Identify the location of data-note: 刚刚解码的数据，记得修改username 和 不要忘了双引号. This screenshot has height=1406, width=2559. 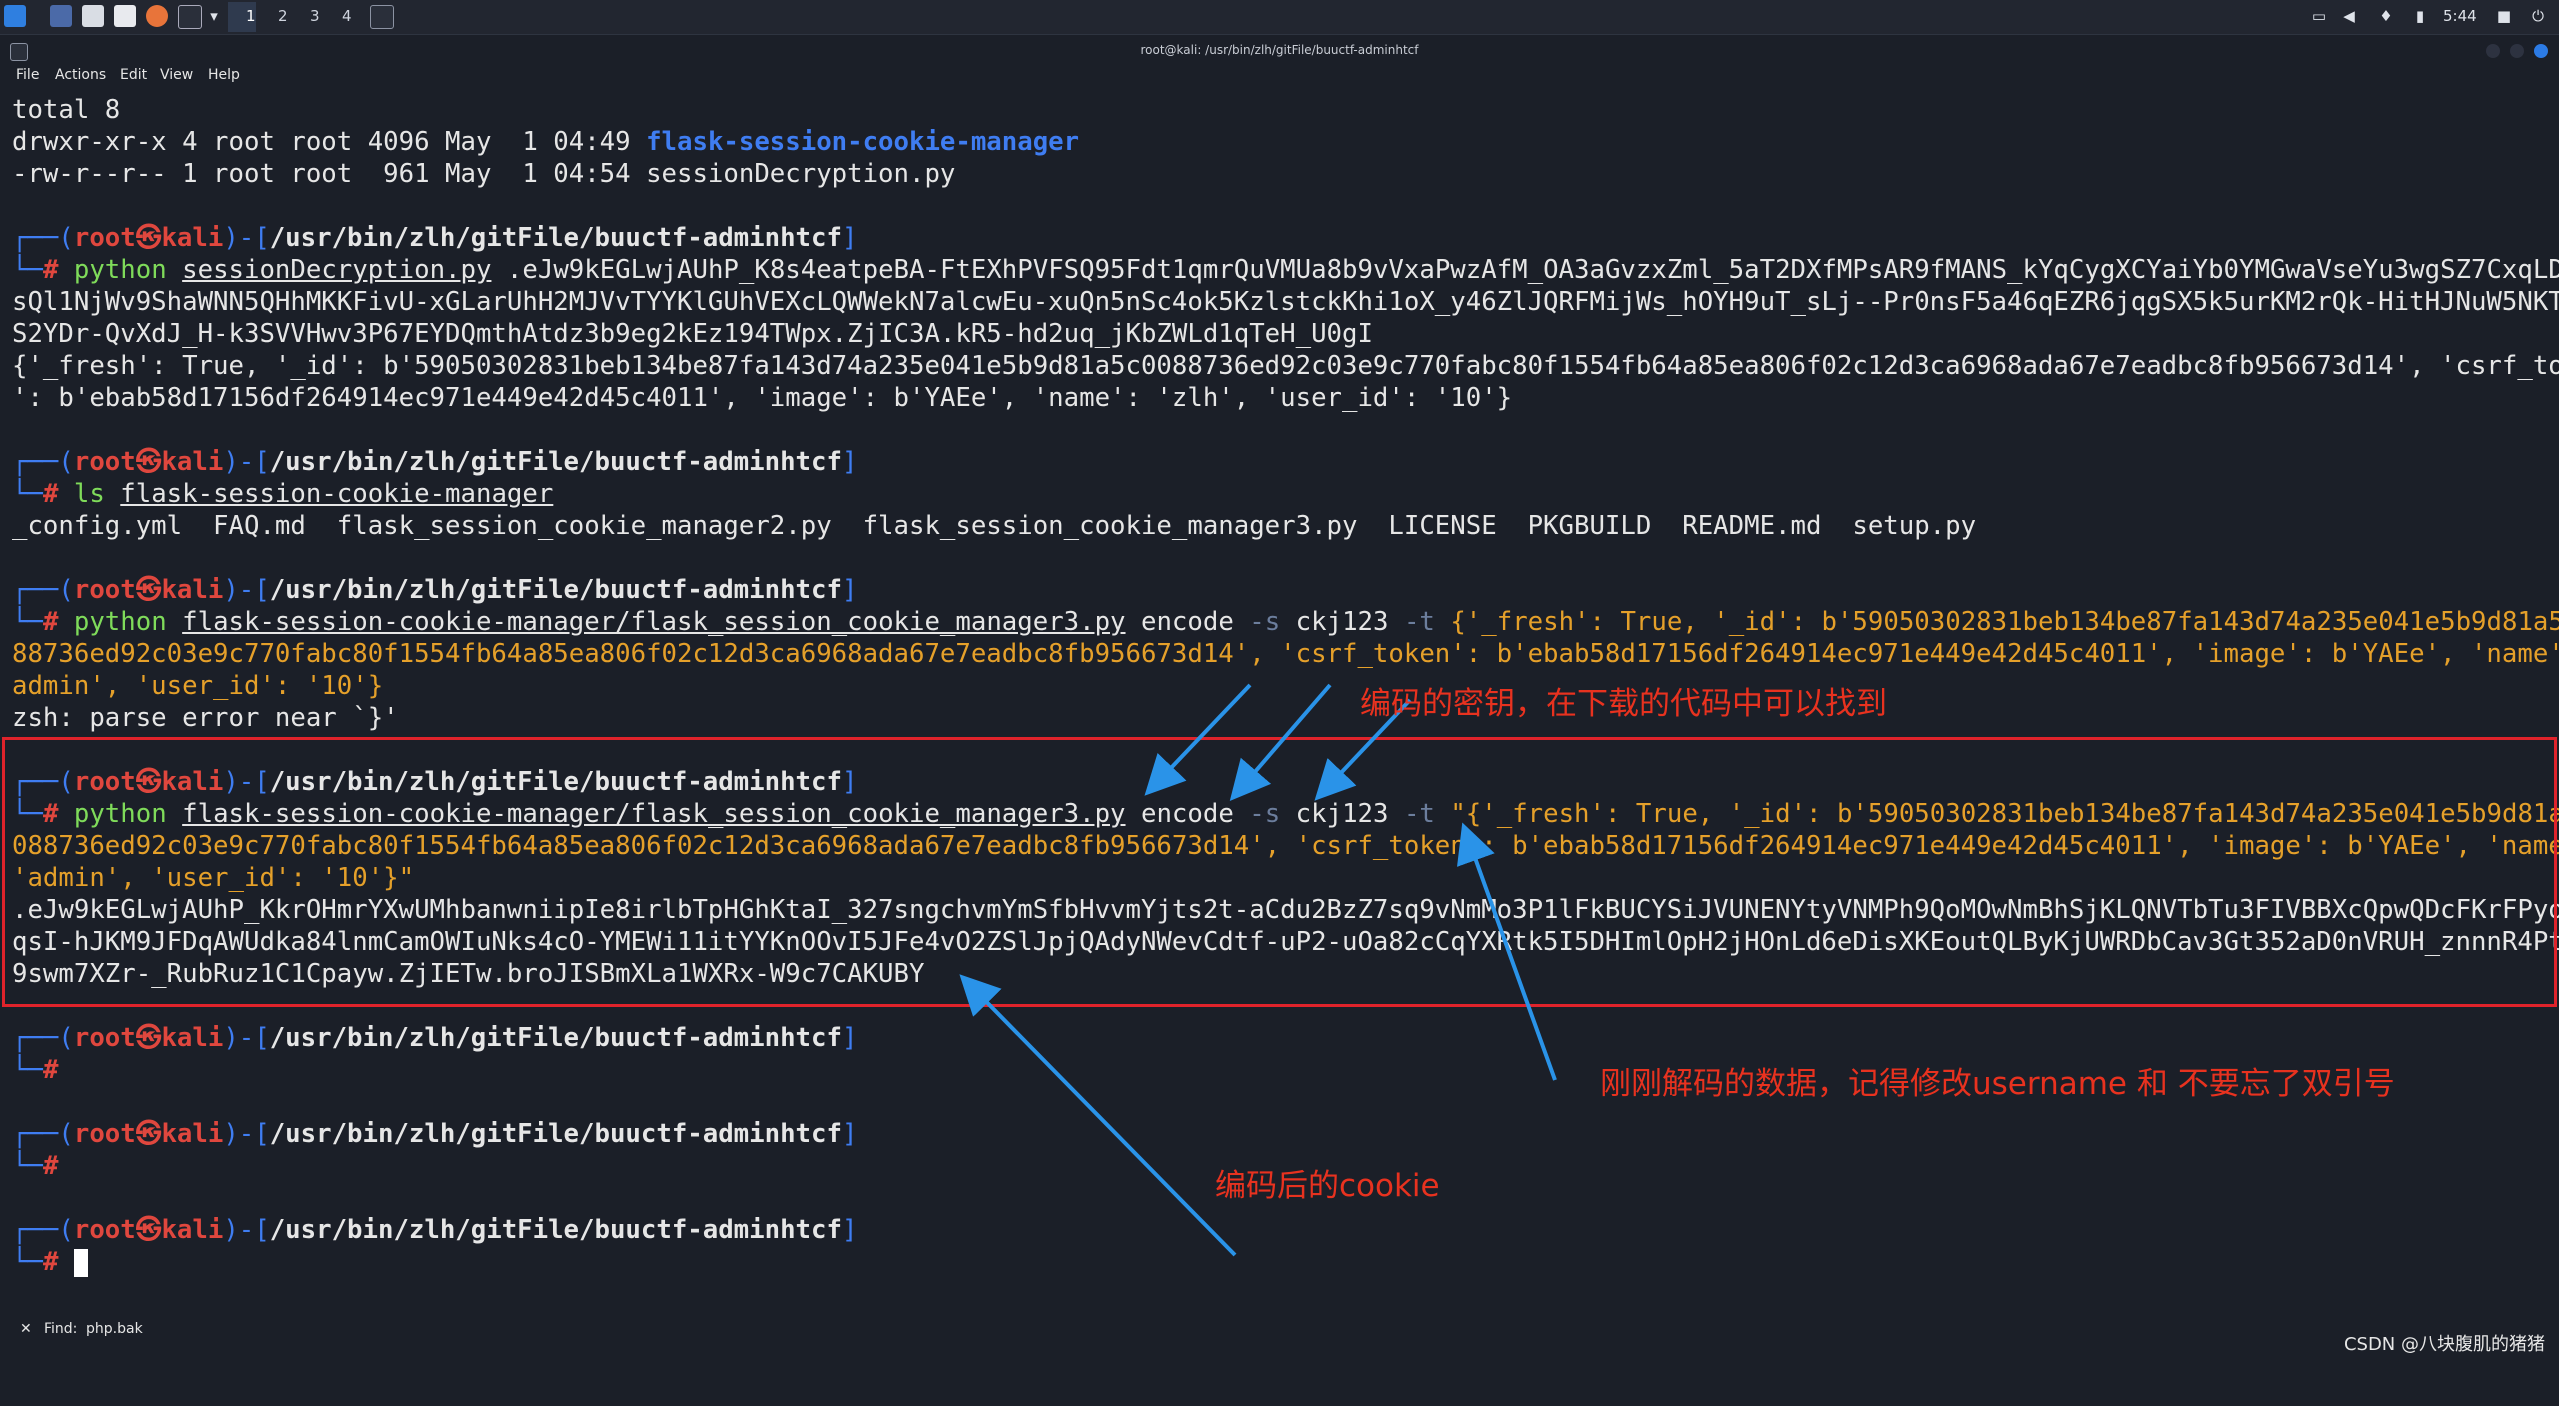
(1997, 1084).